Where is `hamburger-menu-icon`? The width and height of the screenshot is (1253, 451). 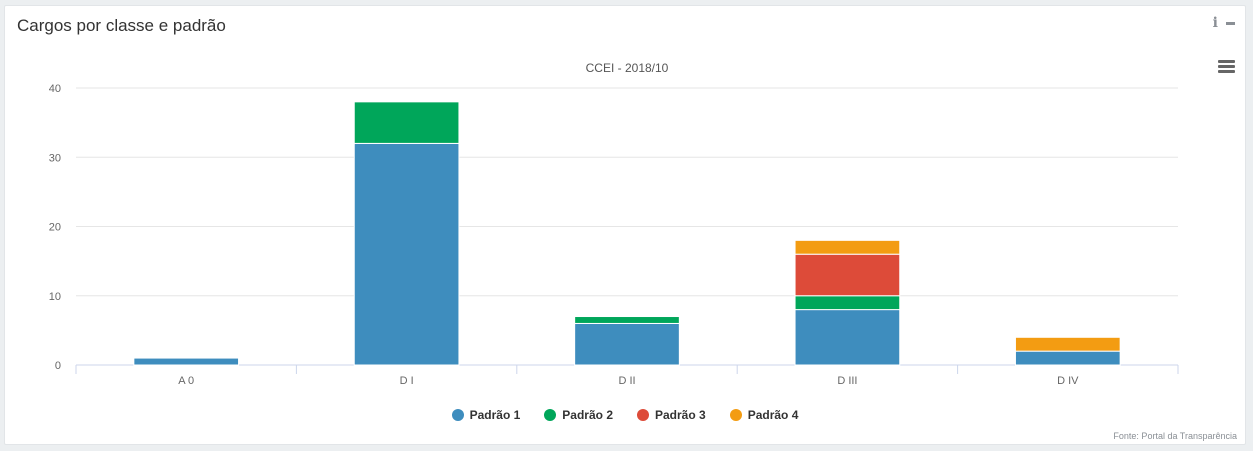 hamburger-menu-icon is located at coordinates (1226, 67).